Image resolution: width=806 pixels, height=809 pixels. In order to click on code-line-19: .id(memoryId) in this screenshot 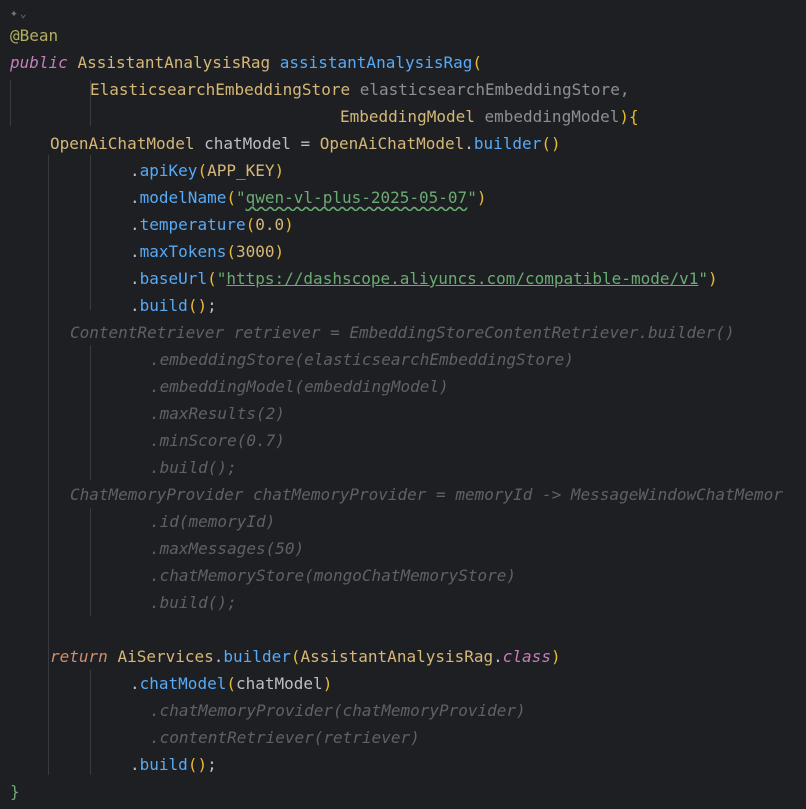, I will do `click(403, 521)`.